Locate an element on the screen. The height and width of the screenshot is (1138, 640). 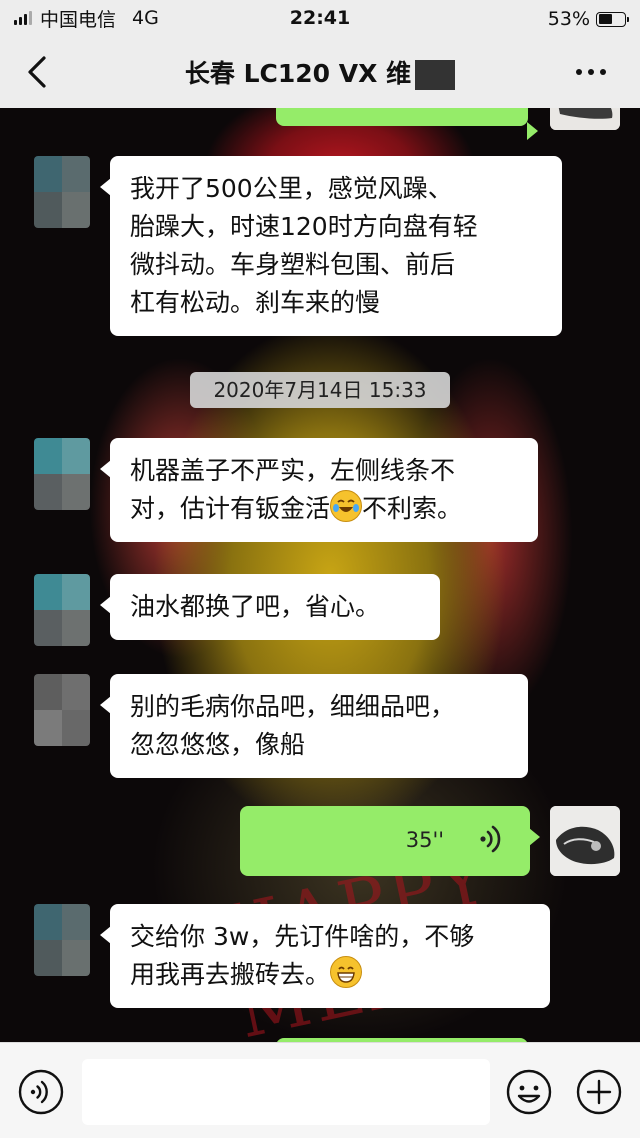
message-input is located at coordinates (286, 1092).